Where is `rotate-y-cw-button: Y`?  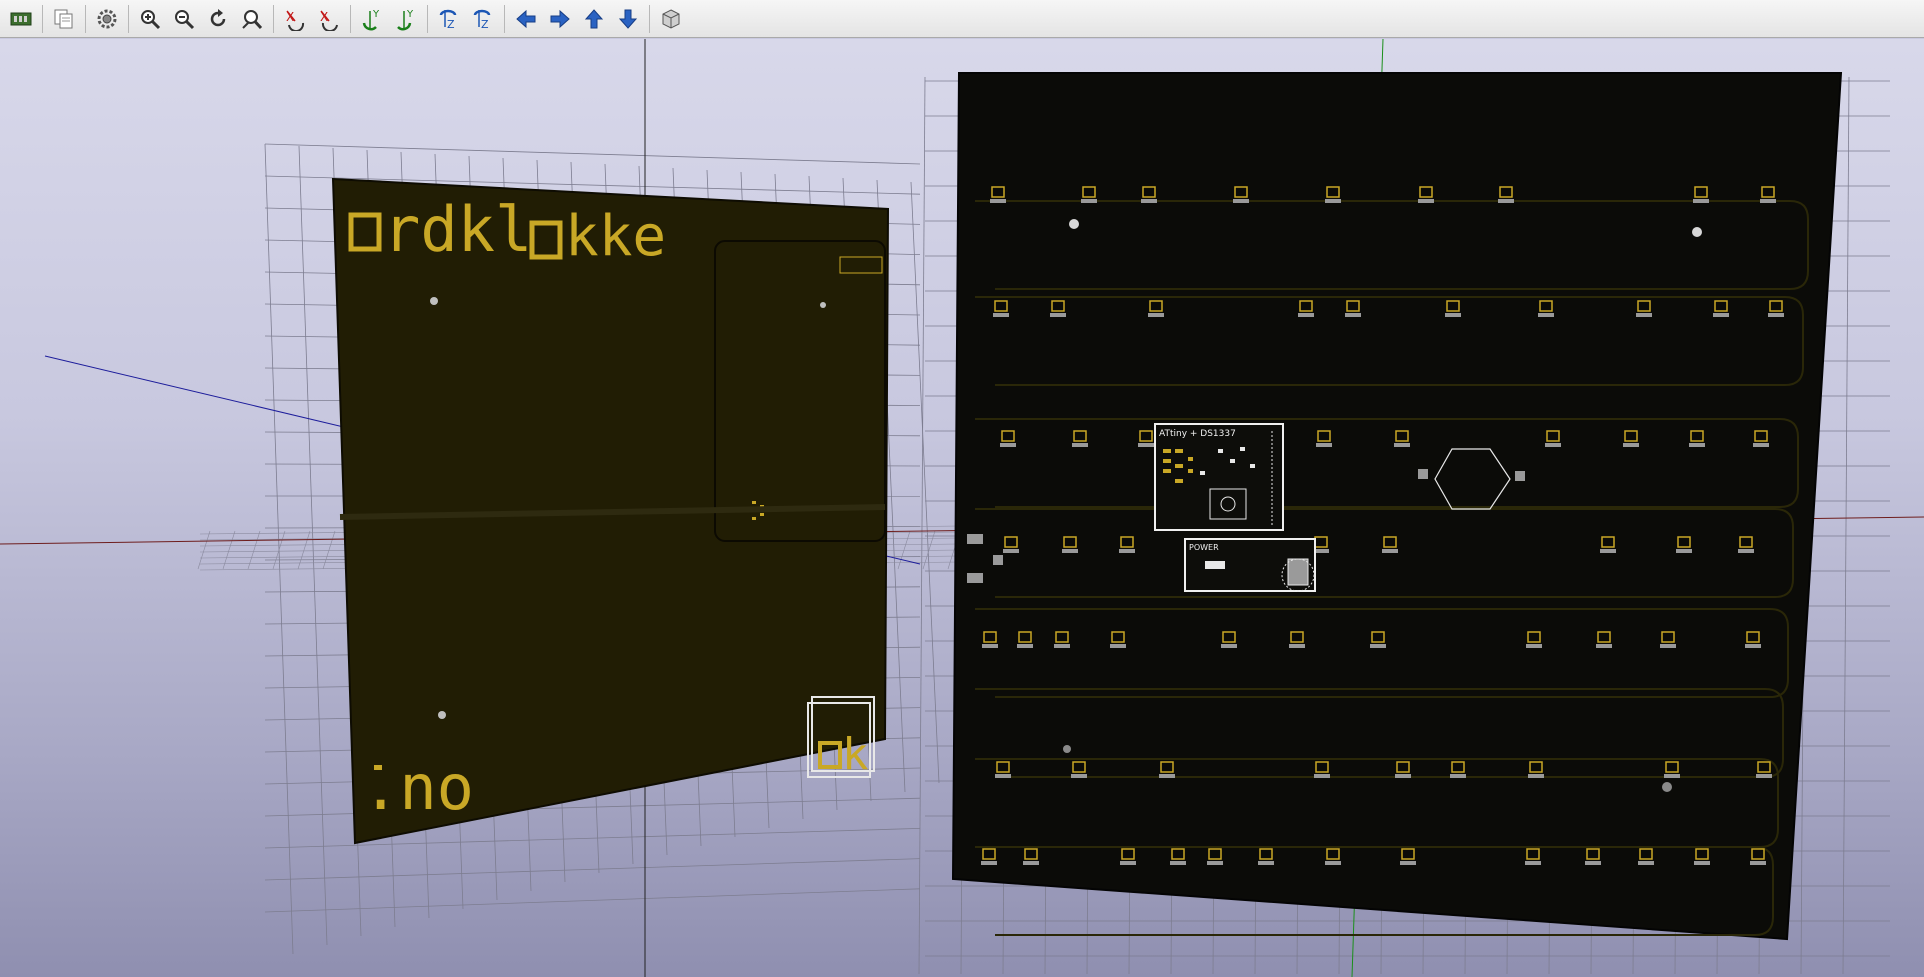
rotate-y-cw-button: Y is located at coordinates (372, 19).